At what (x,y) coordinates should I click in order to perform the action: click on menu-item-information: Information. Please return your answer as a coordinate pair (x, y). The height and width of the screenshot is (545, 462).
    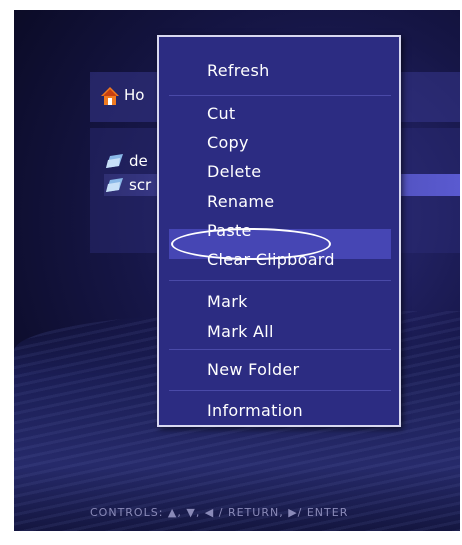
    Looking at the image, I should click on (255, 411).